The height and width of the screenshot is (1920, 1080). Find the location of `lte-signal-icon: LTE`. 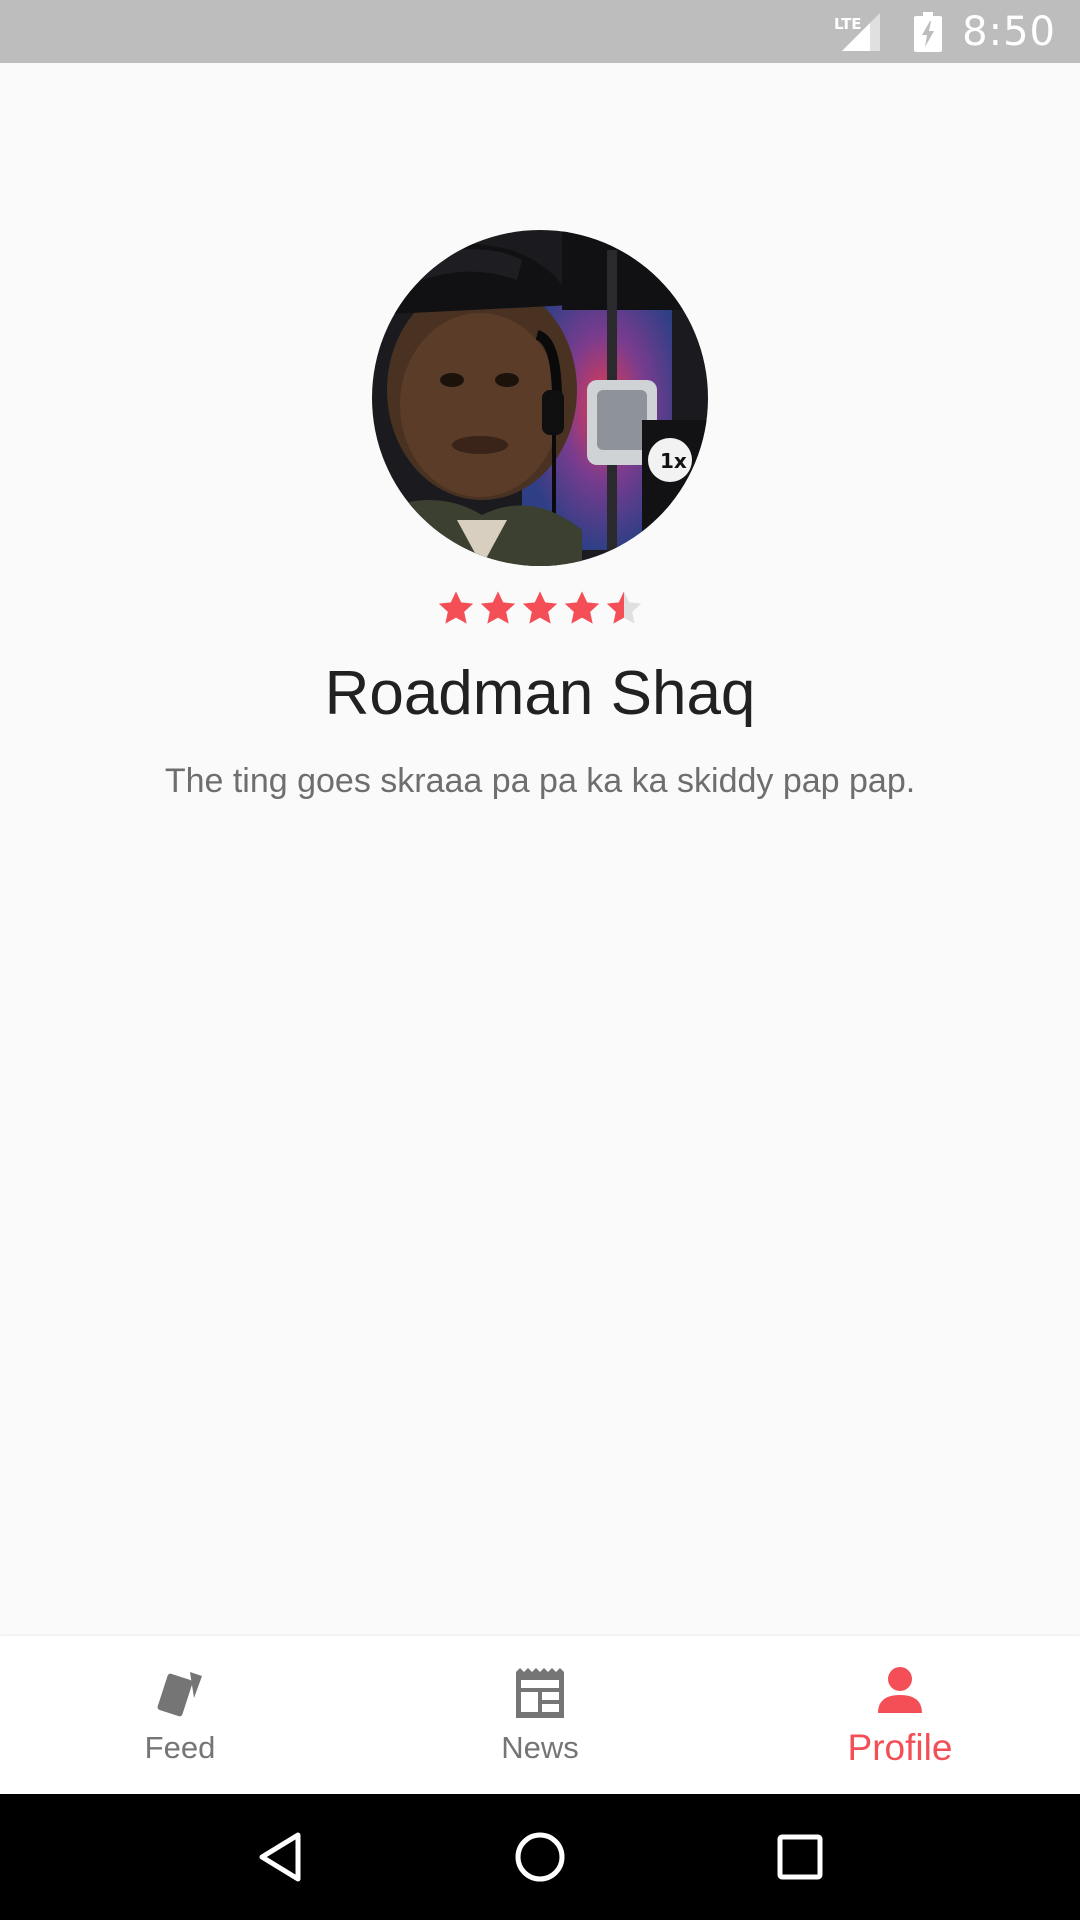

lte-signal-icon: LTE is located at coordinates (857, 31).